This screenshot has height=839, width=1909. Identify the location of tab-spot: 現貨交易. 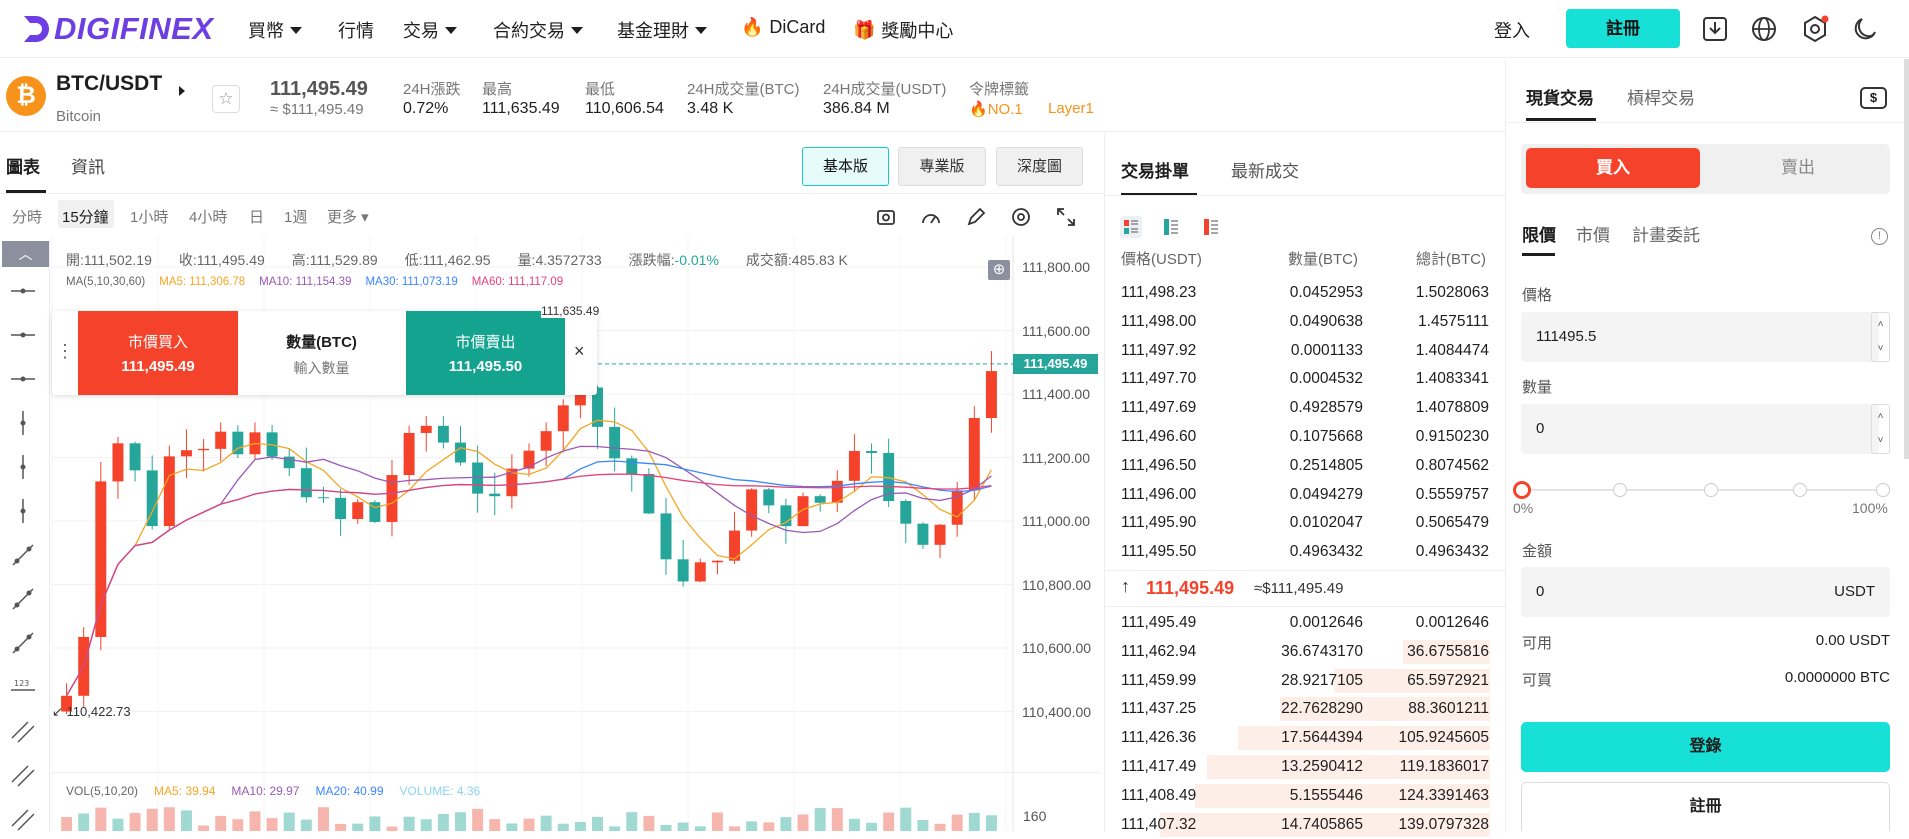
(1560, 96).